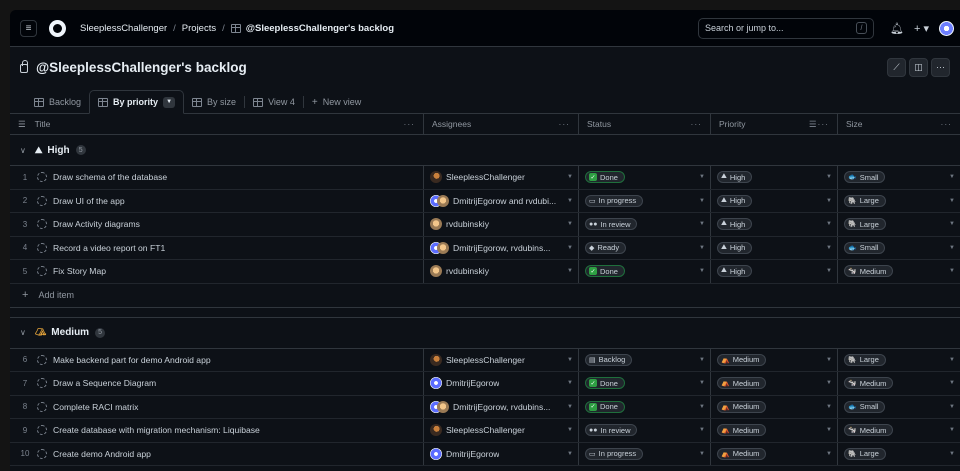  What do you see at coordinates (123, 28) in the screenshot?
I see `breadcrumb-owner: SleeplessChallenger` at bounding box center [123, 28].